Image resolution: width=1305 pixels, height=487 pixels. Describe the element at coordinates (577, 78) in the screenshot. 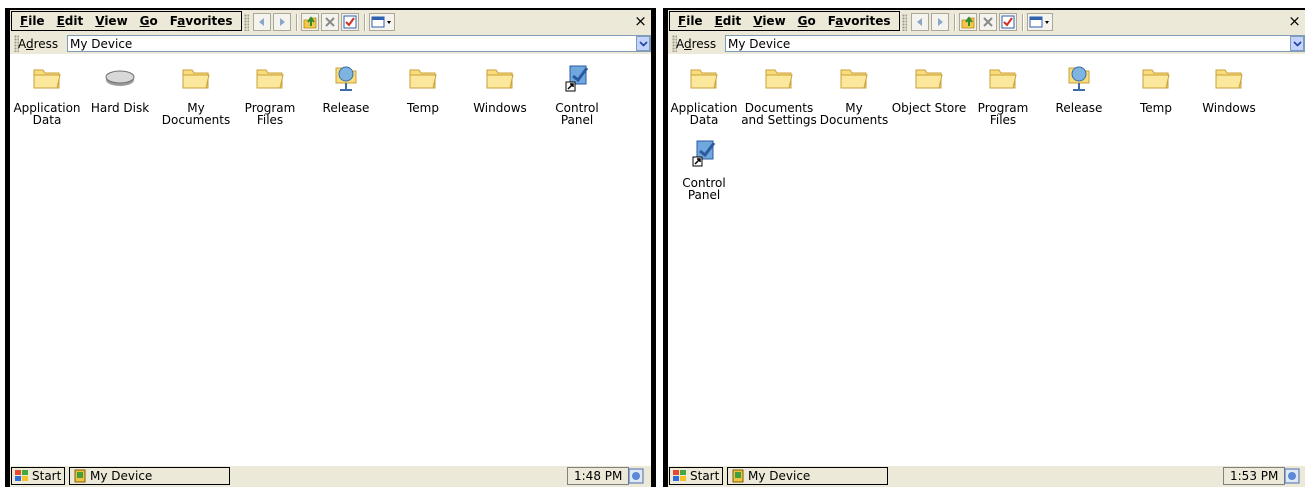

I see `control-panel-shortcut-icon` at that location.